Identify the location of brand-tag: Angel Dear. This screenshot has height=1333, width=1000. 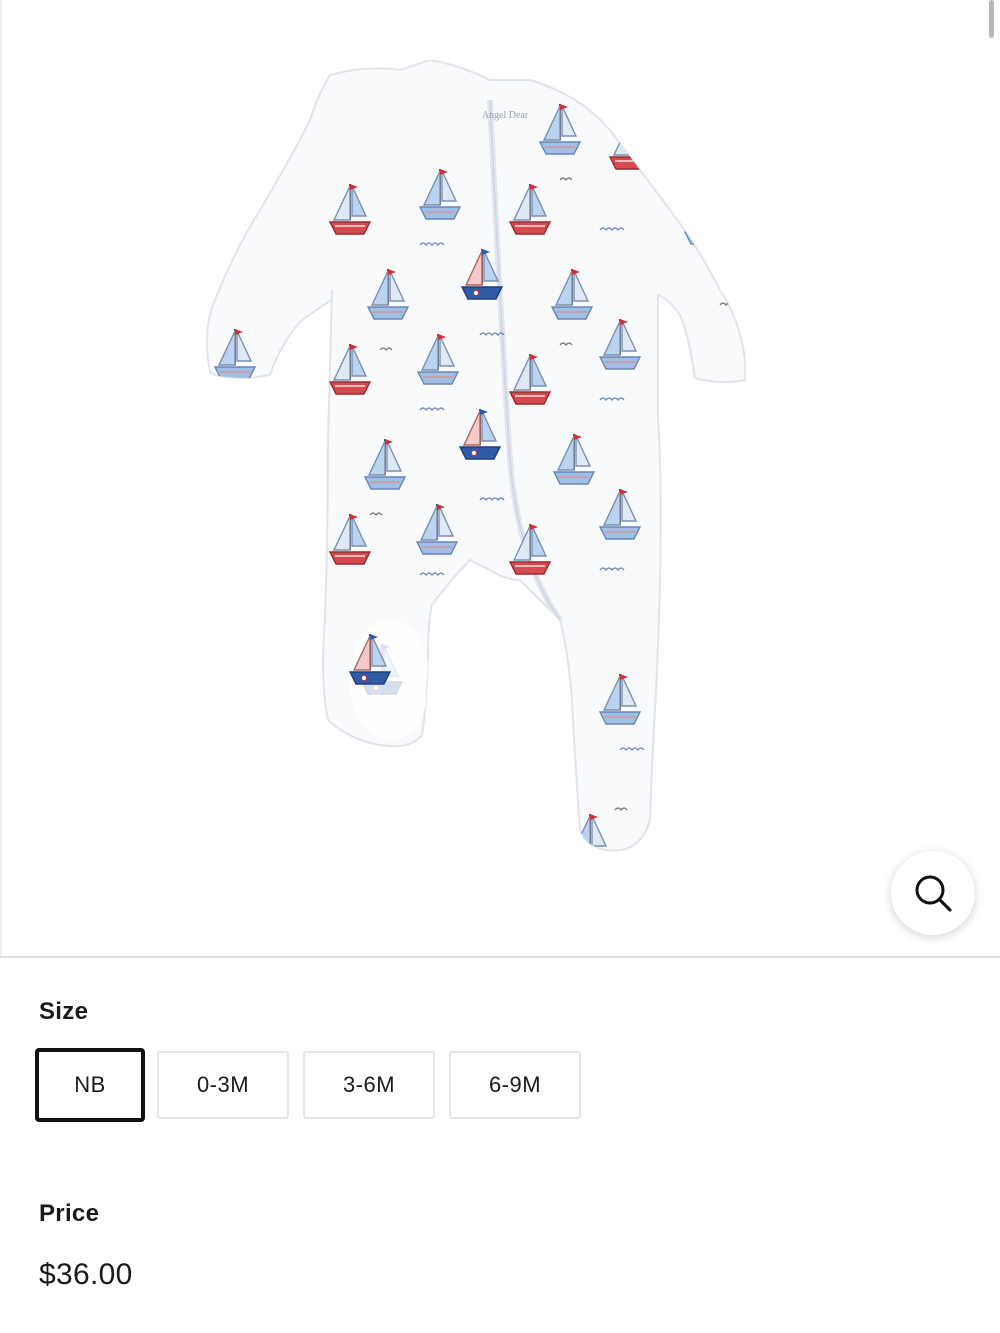
(505, 115).